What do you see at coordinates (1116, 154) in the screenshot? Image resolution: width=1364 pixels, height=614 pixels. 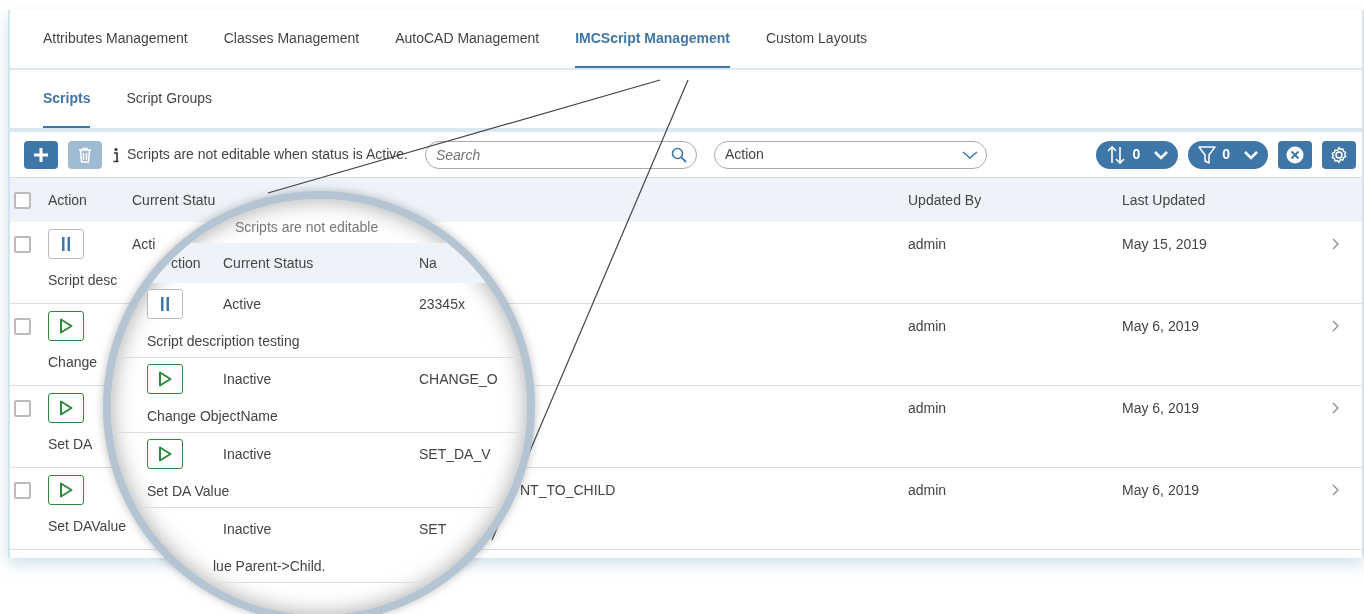 I see `sort-icon` at bounding box center [1116, 154].